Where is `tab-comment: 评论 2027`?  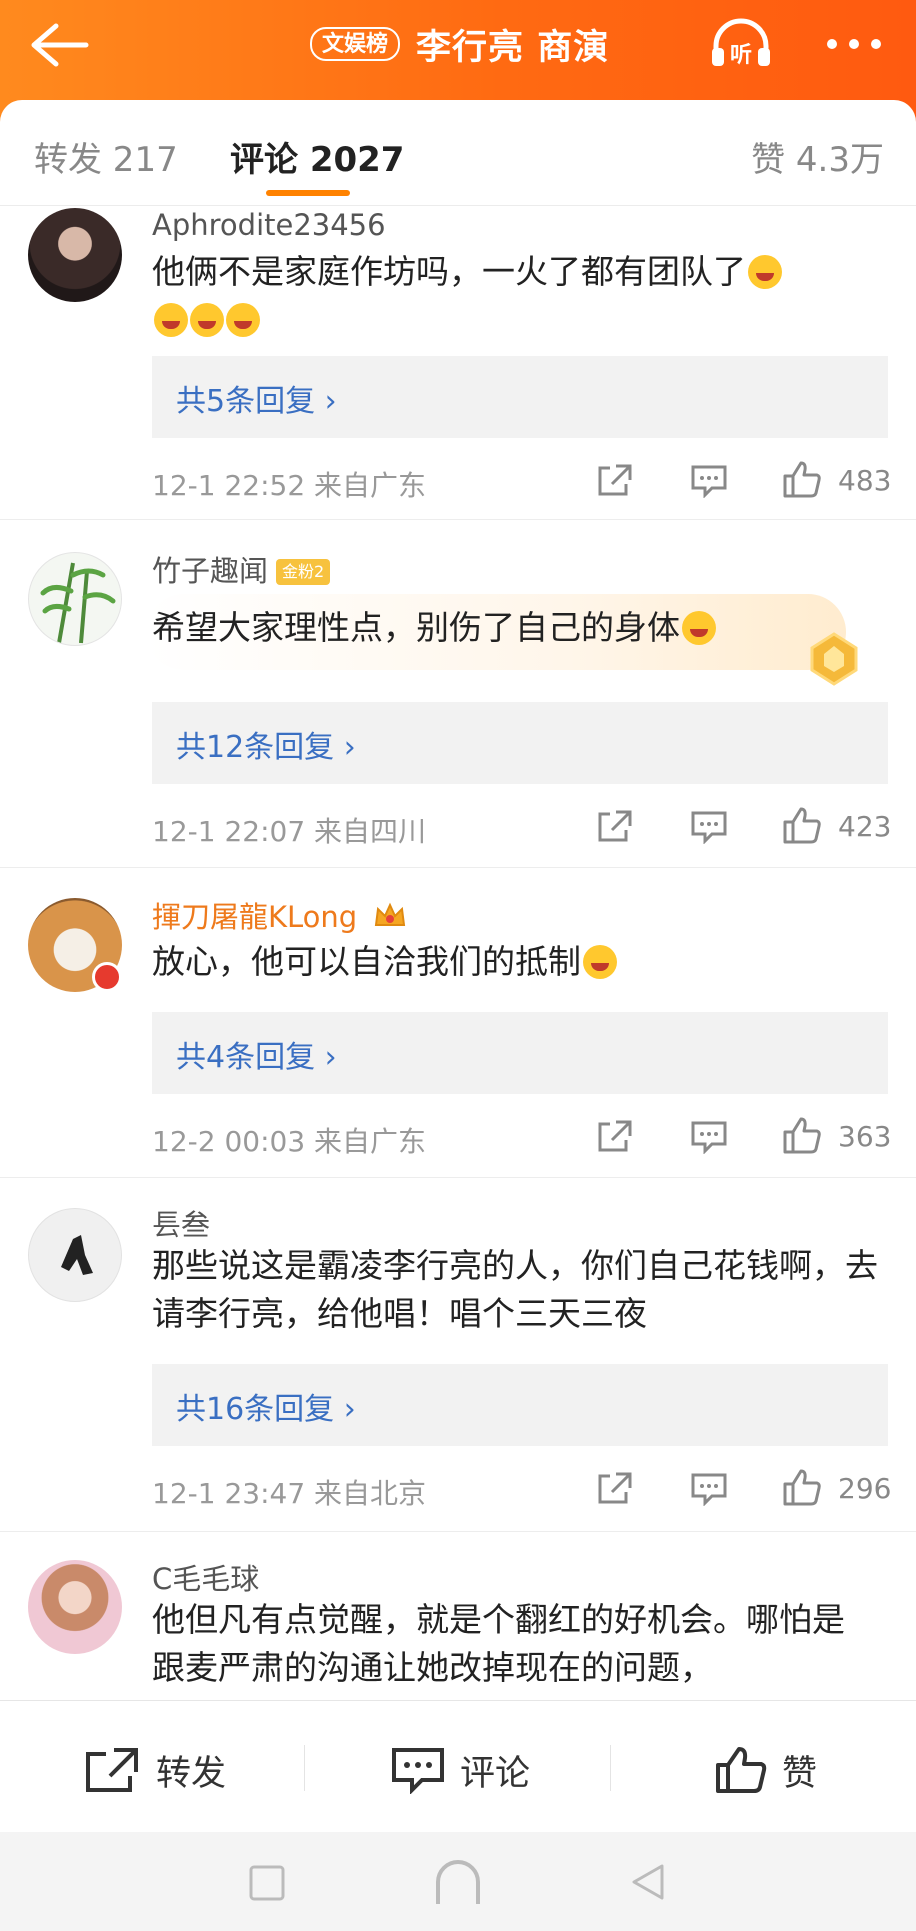 tab-comment: 评论 2027 is located at coordinates (317, 156).